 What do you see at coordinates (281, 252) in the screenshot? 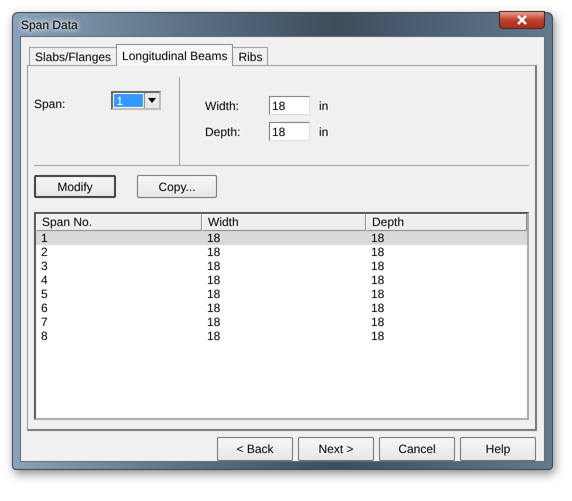
I see `table-row: 2 18 18` at bounding box center [281, 252].